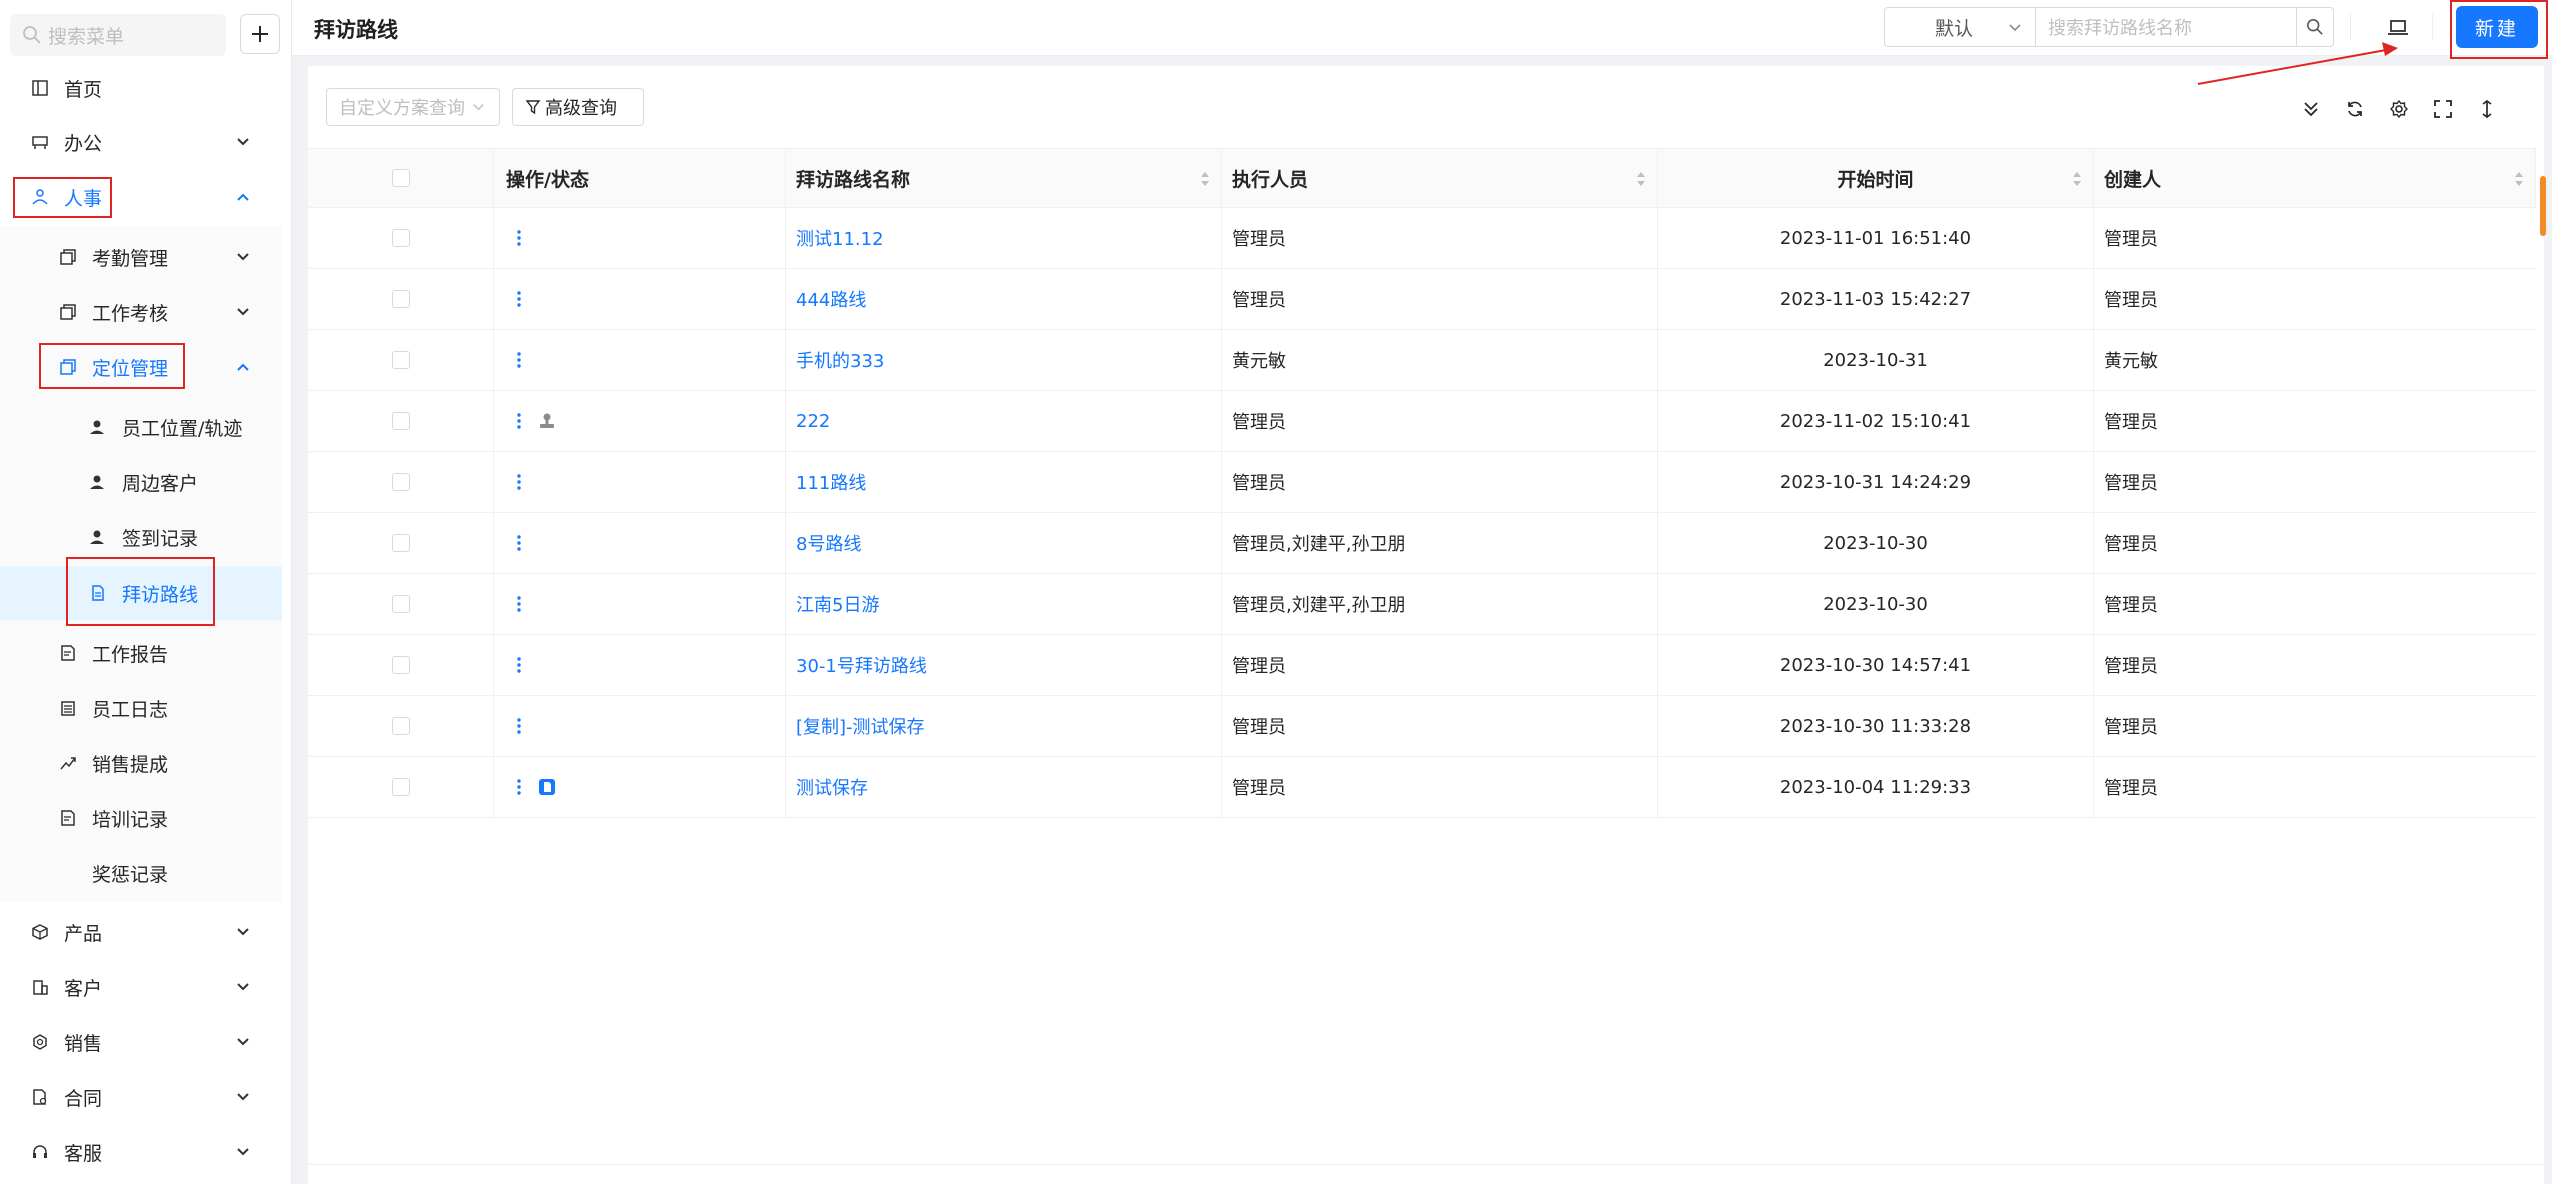 This screenshot has height=1184, width=2552. I want to click on view-select: 默认, so click(1960, 27).